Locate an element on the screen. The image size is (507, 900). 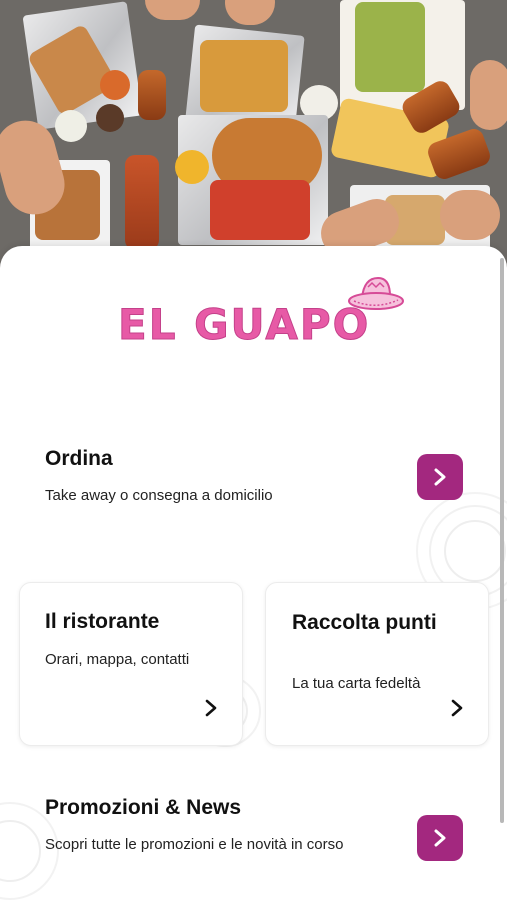
promo-arrow-button is located at coordinates (440, 838).